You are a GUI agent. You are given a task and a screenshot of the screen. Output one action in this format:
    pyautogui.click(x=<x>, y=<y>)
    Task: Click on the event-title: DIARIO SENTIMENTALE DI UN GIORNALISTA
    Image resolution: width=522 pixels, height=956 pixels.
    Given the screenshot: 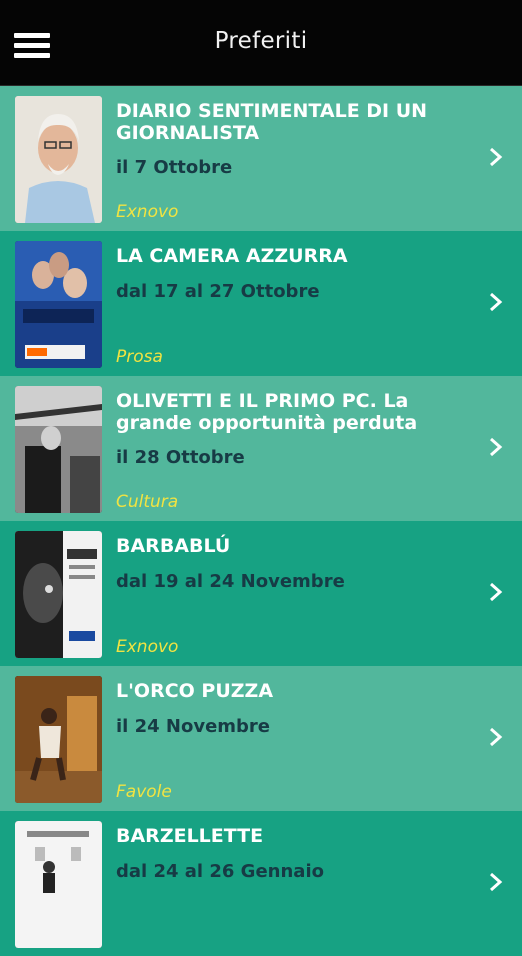 What is the action you would take?
    pyautogui.click(x=272, y=122)
    